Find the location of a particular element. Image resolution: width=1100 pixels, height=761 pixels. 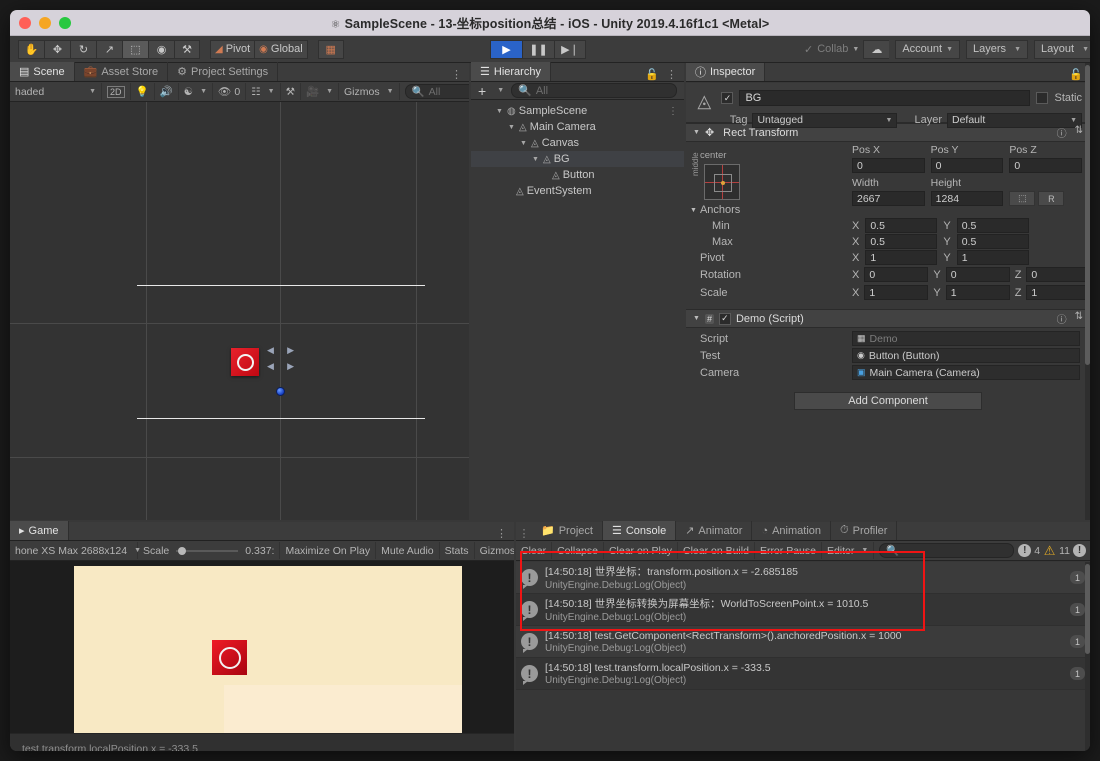

hierarchy-item-samplescene: ▼ ◍ SampleScene ⋮ is located at coordinates (577, 111).